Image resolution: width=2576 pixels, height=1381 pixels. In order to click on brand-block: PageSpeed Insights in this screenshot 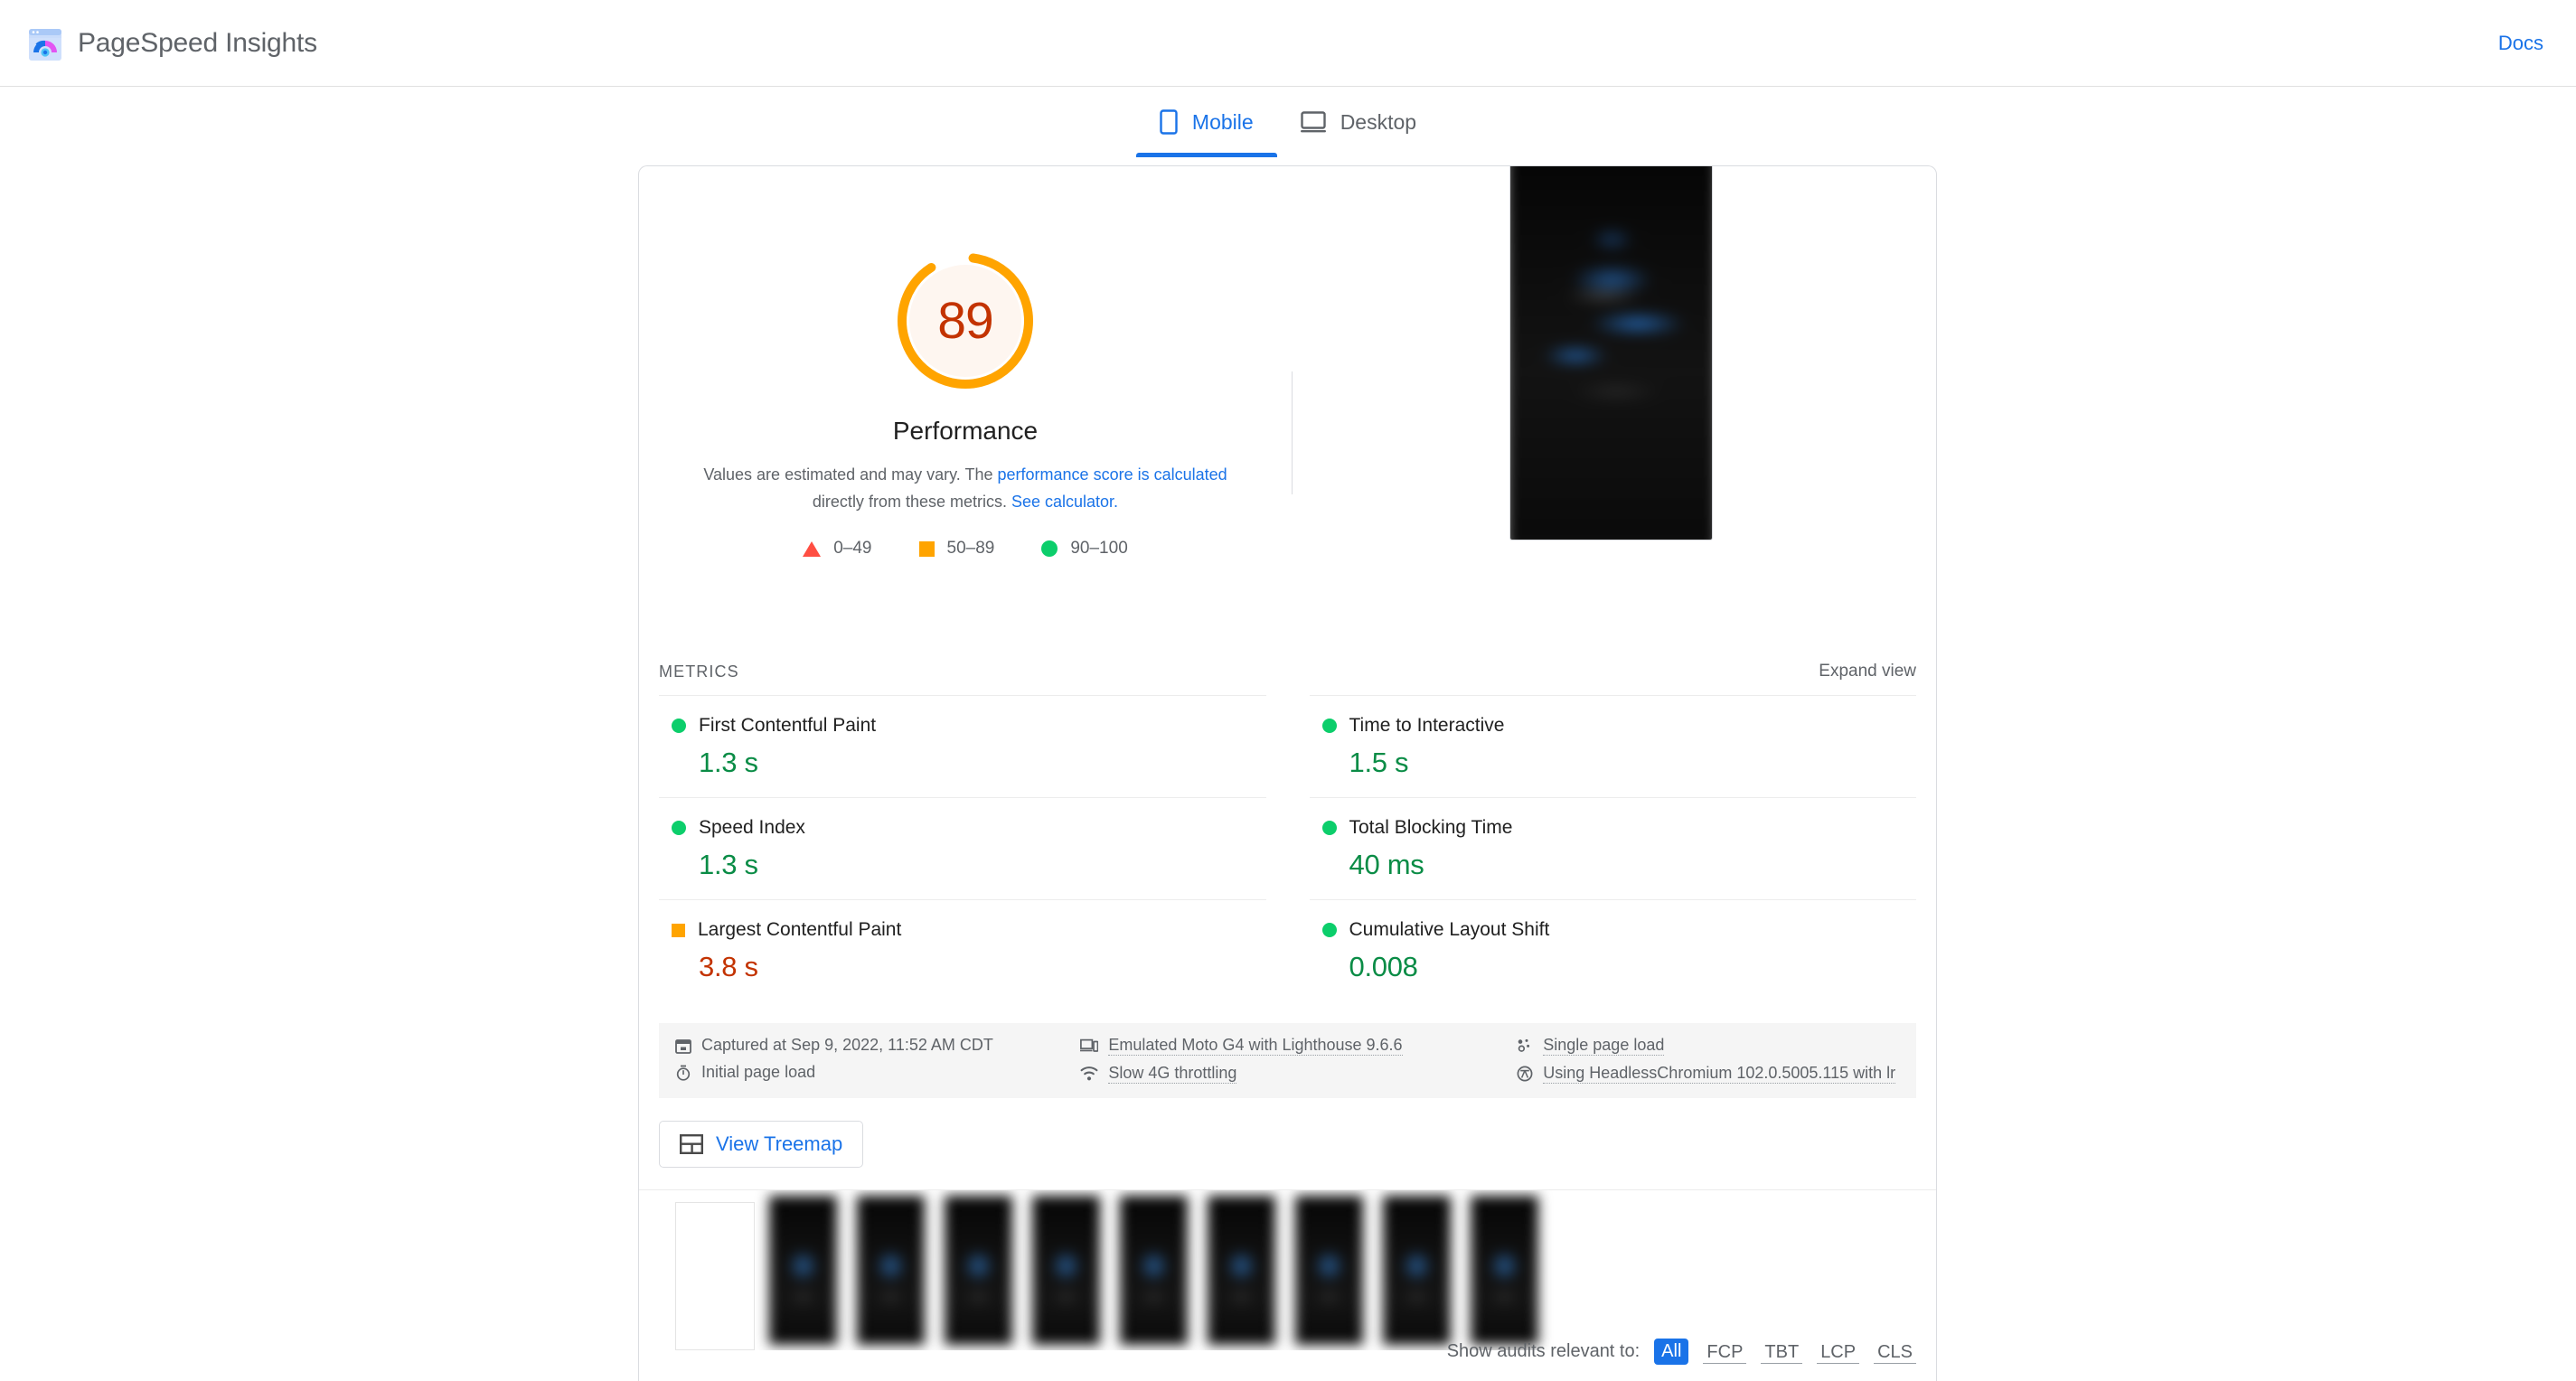, I will do `click(172, 43)`.